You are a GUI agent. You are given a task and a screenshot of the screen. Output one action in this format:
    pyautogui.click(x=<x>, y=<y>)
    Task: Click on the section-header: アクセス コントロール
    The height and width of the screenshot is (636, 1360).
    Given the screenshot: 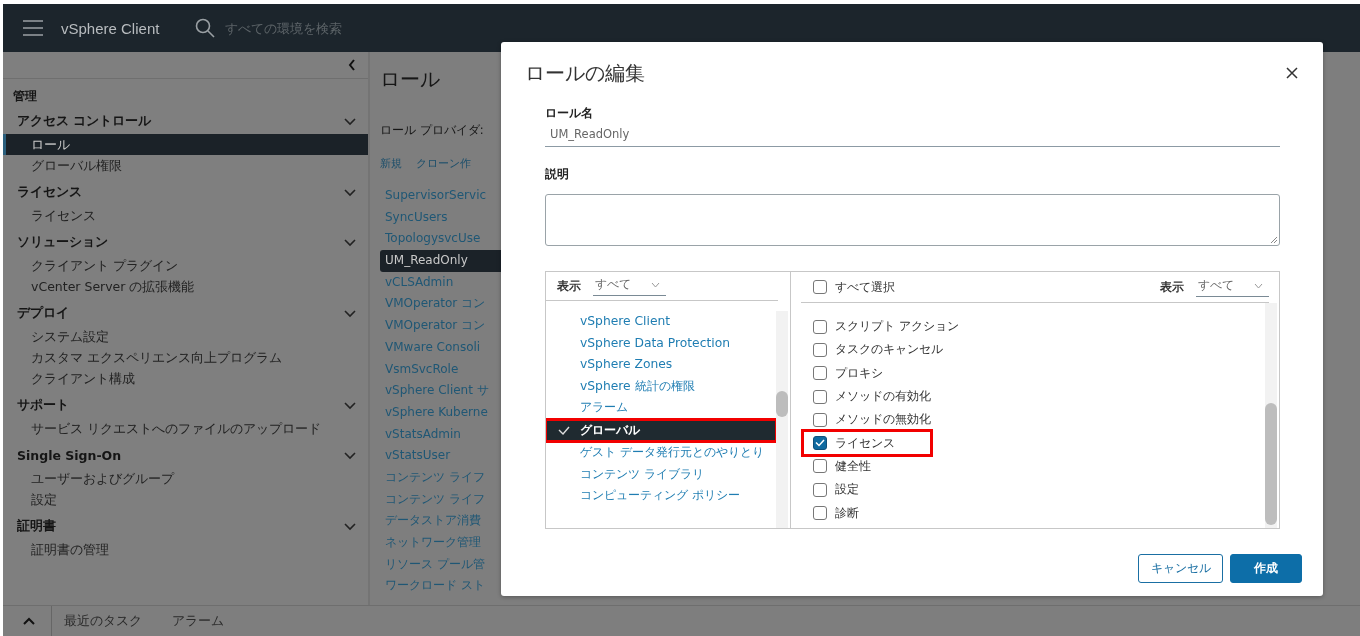 What is the action you would take?
    pyautogui.click(x=84, y=121)
    